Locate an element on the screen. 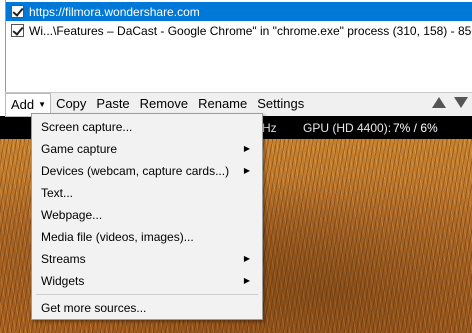 This screenshot has height=333, width=472. menu-item-widgets: Widgets ▶ is located at coordinates (147, 281).